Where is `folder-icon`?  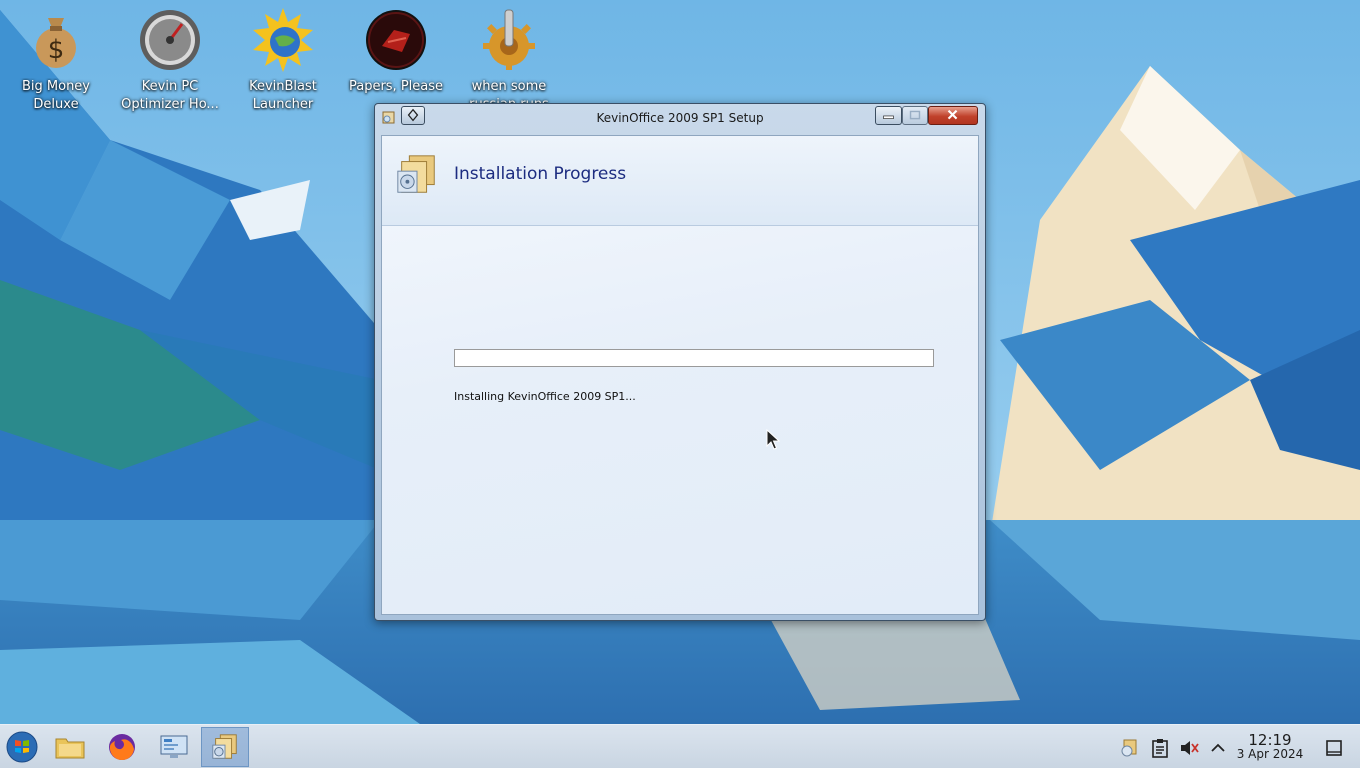
folder-icon is located at coordinates (70, 748).